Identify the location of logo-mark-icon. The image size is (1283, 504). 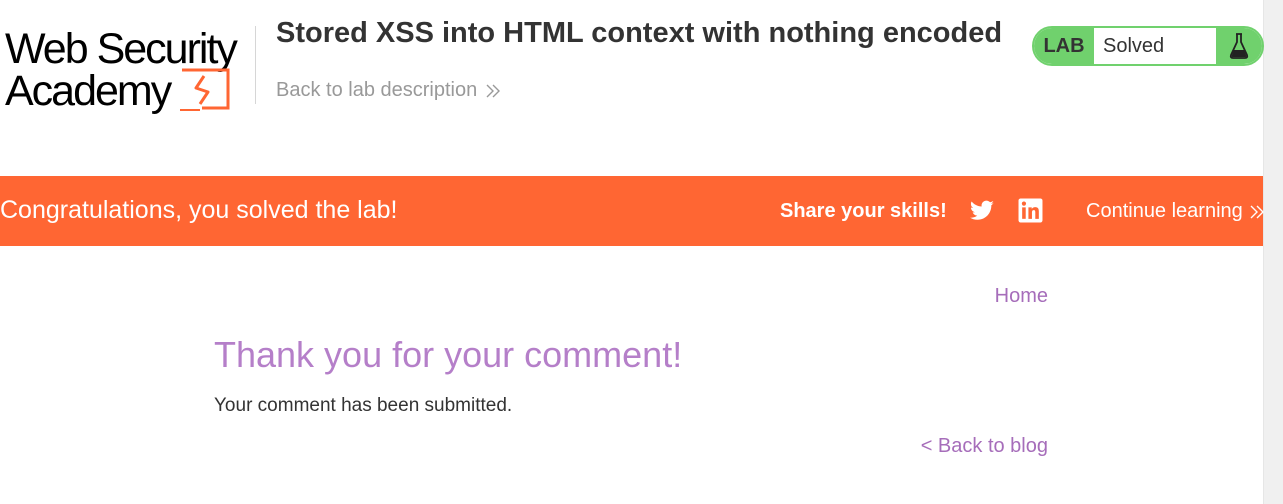
(205, 89).